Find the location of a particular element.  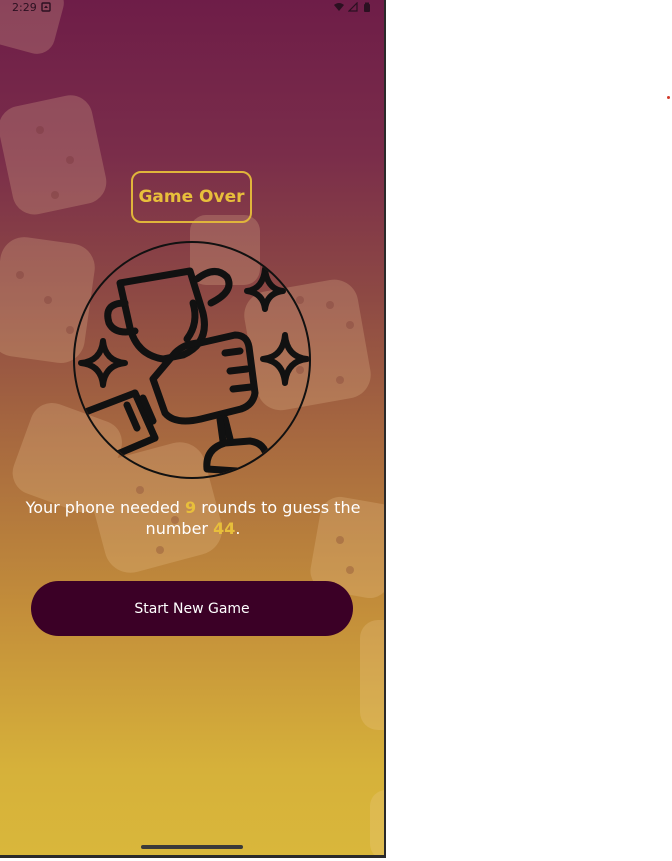

status-time: 2:29 is located at coordinates (24, 7).